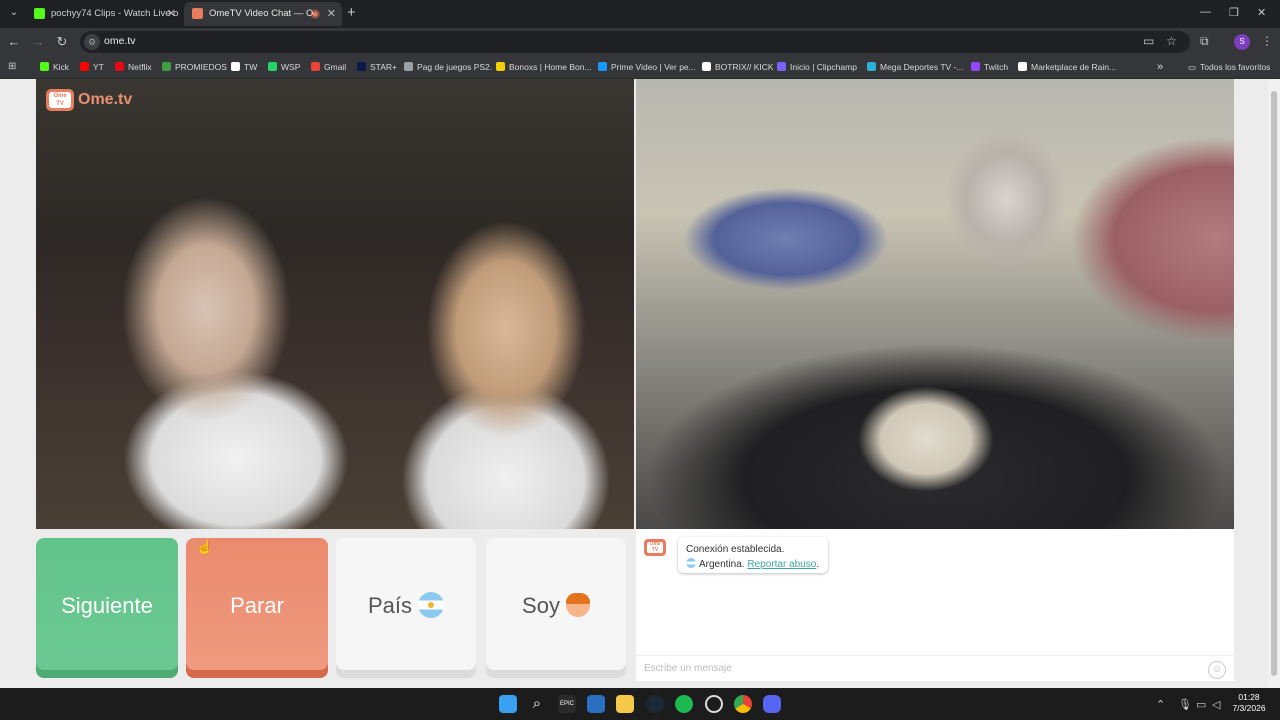 Image resolution: width=1280 pixels, height=720 pixels. I want to click on bookmark-tw: TW, so click(244, 67).